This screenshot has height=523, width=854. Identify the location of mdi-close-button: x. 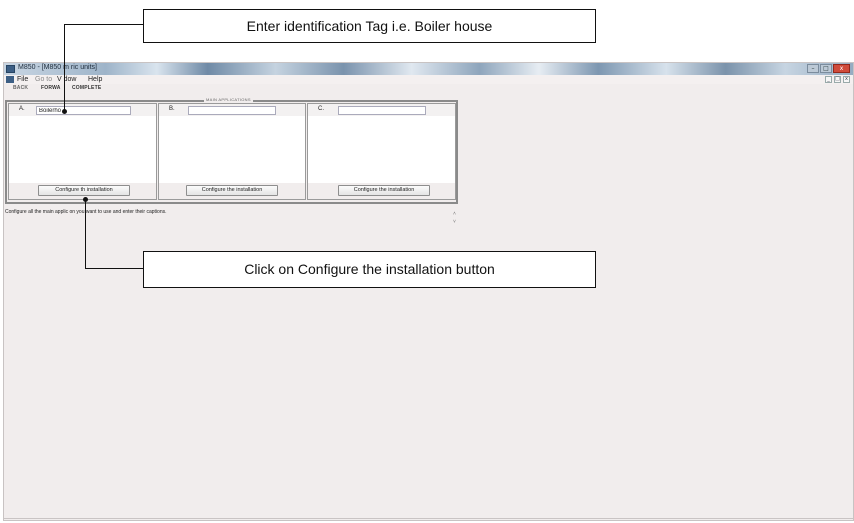
(846, 79).